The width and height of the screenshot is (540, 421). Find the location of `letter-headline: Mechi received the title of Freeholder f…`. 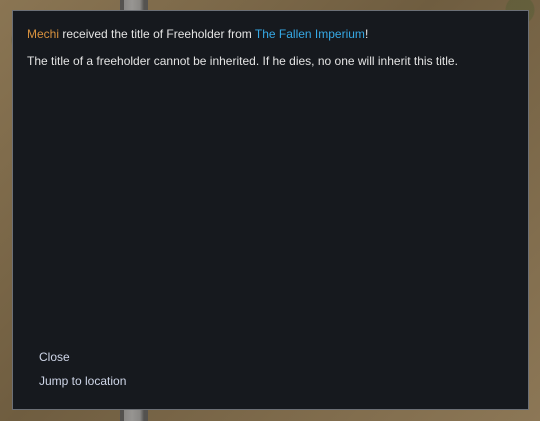

letter-headline: Mechi received the title of Freeholder f… is located at coordinates (197, 34).